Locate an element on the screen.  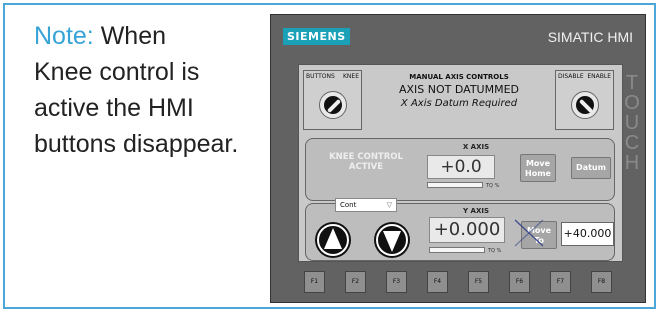
switch-label-enable: ENABLE is located at coordinates (599, 76).